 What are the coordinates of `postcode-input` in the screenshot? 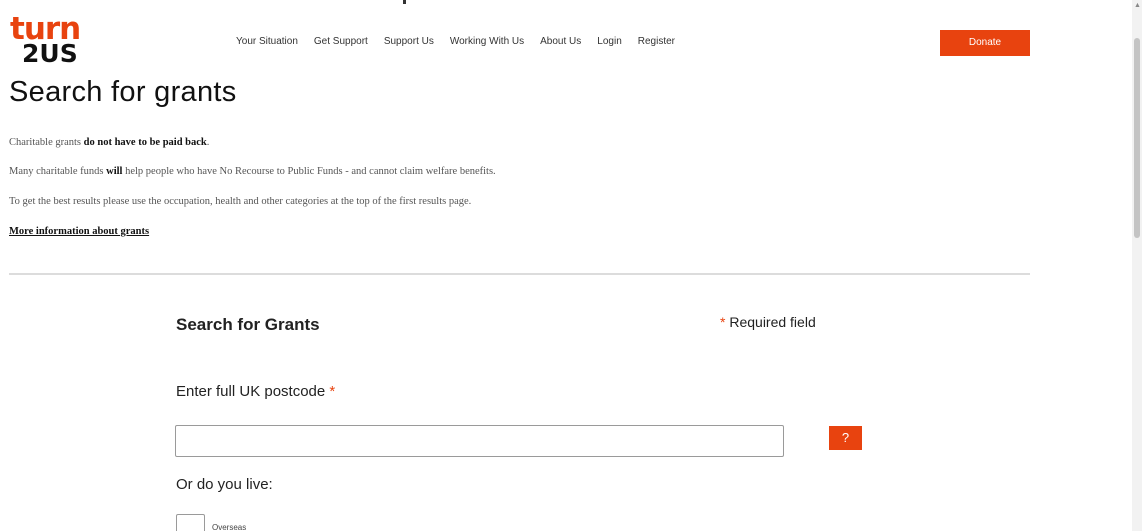 It's located at (479, 441).